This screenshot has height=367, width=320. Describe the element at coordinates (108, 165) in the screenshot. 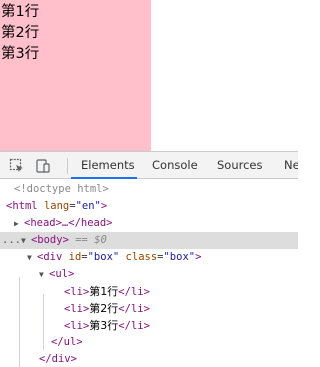

I see `tab-elements: Elements` at that location.